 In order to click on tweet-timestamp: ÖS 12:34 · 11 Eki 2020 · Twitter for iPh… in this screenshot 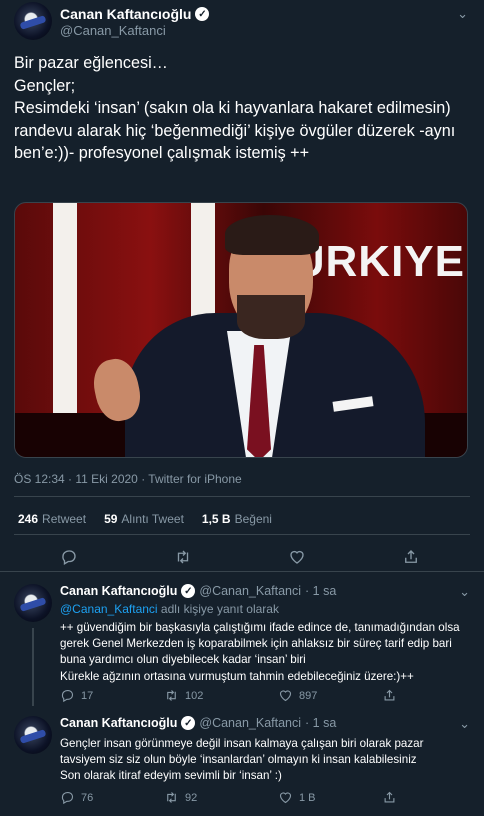, I will do `click(128, 479)`.